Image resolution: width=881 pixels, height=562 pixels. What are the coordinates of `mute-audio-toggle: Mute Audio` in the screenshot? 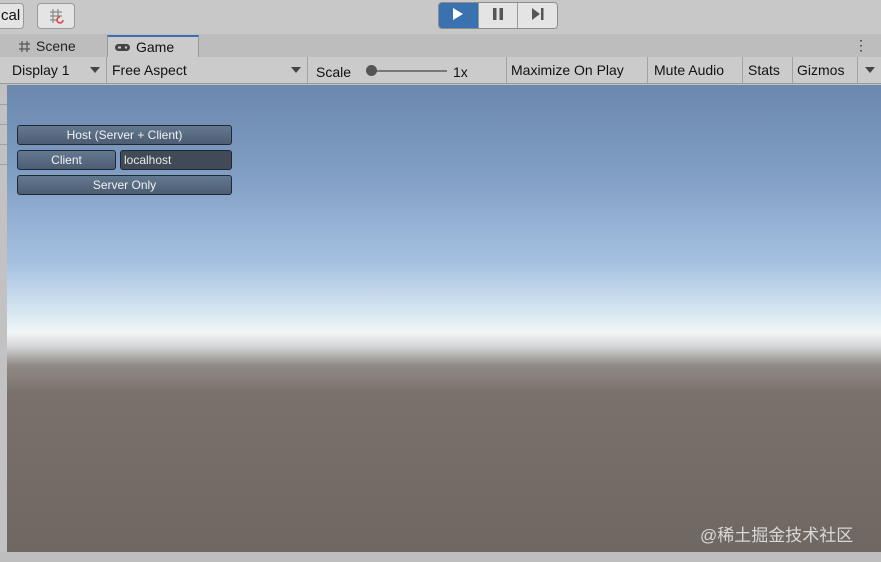 It's located at (695, 70).